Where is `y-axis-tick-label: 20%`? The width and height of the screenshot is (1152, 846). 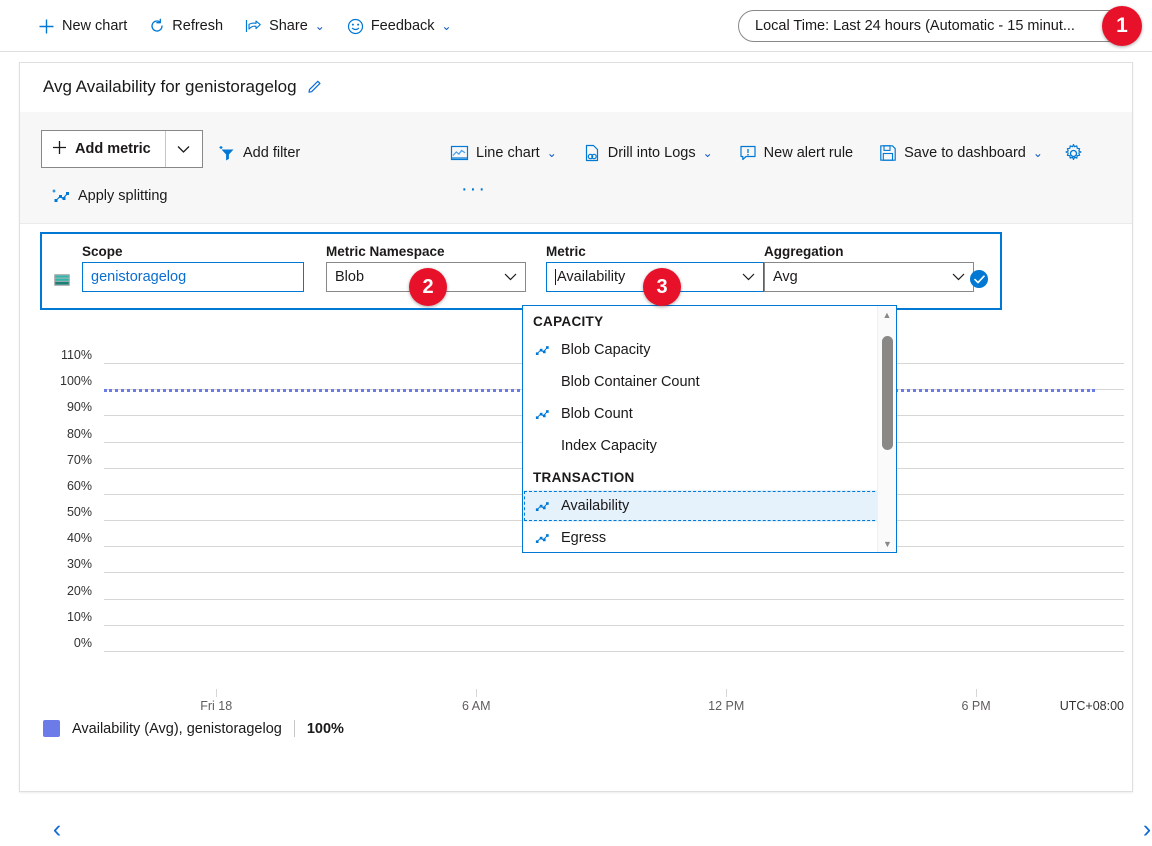 y-axis-tick-label: 20% is located at coordinates (79, 590).